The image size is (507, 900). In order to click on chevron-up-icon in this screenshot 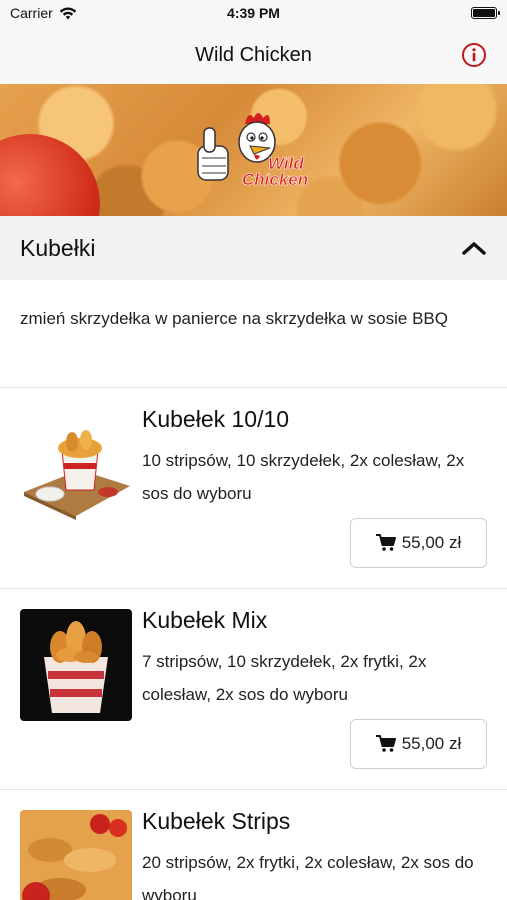, I will do `click(474, 248)`.